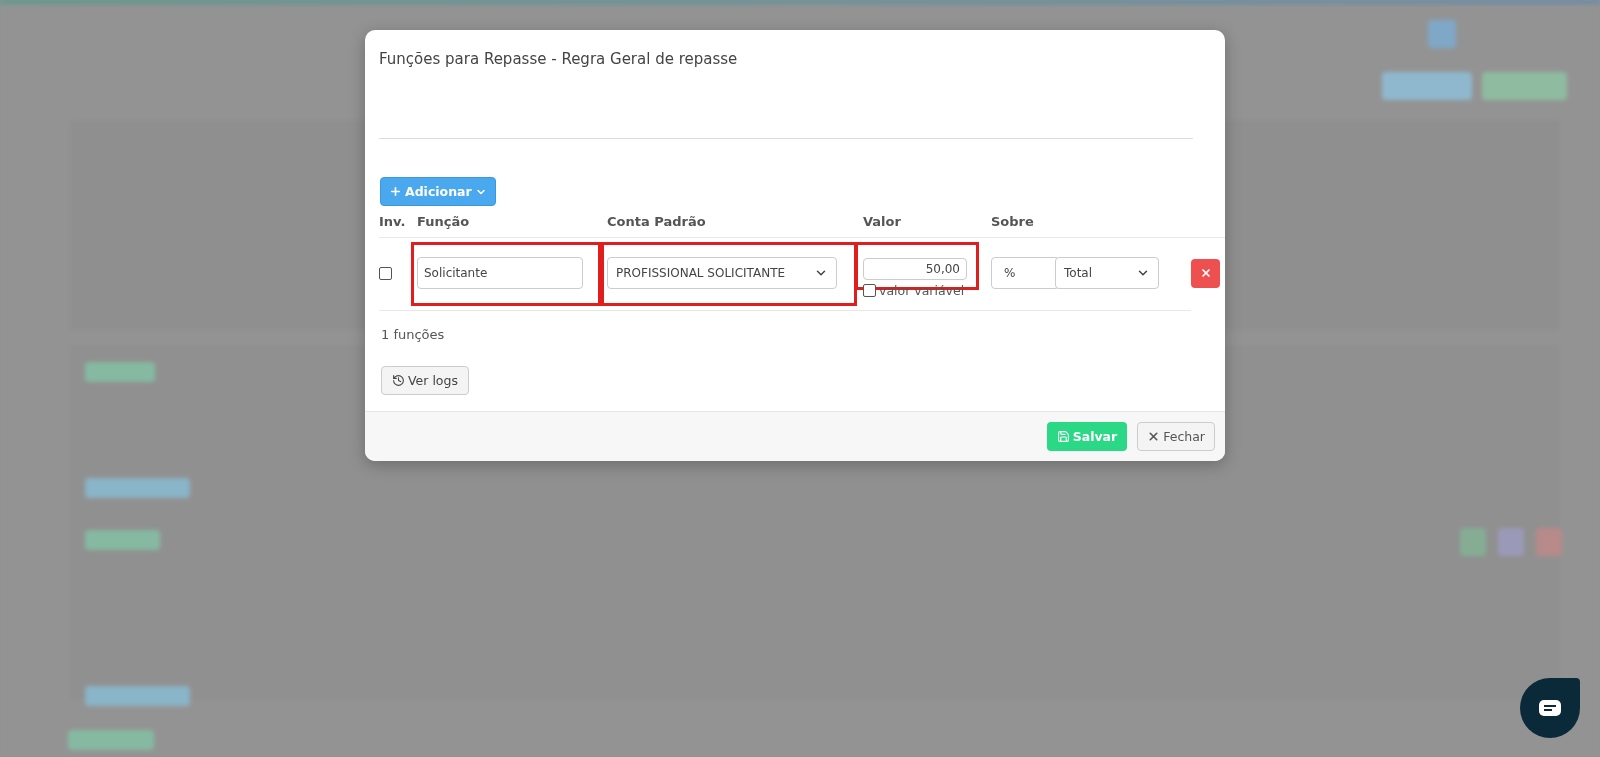 This screenshot has width=1600, height=757. I want to click on chat-icon, so click(1550, 708).